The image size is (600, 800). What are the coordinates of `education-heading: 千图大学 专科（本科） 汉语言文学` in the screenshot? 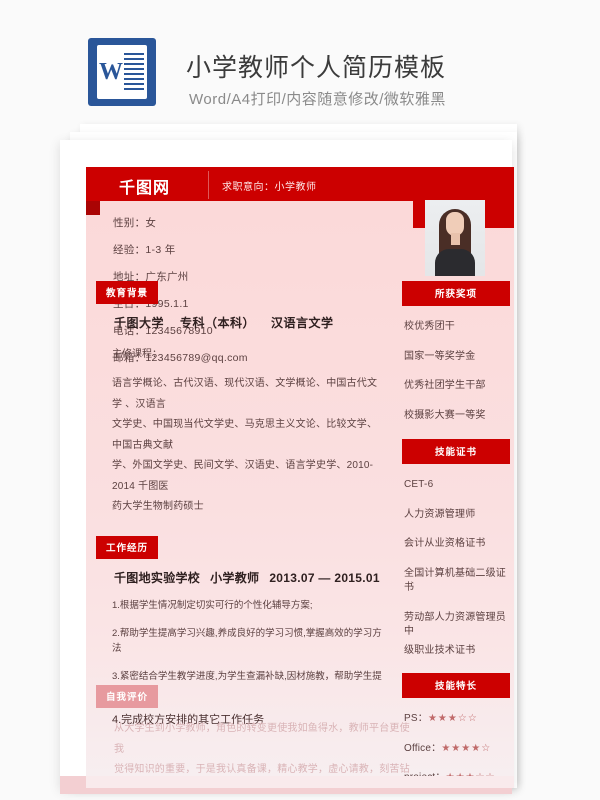 It's located at (248, 322).